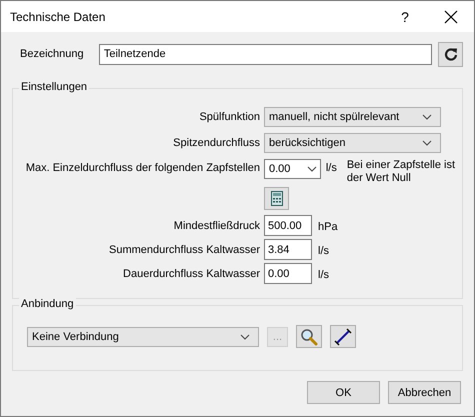 The width and height of the screenshot is (475, 417). I want to click on measure-line-button, so click(343, 336).